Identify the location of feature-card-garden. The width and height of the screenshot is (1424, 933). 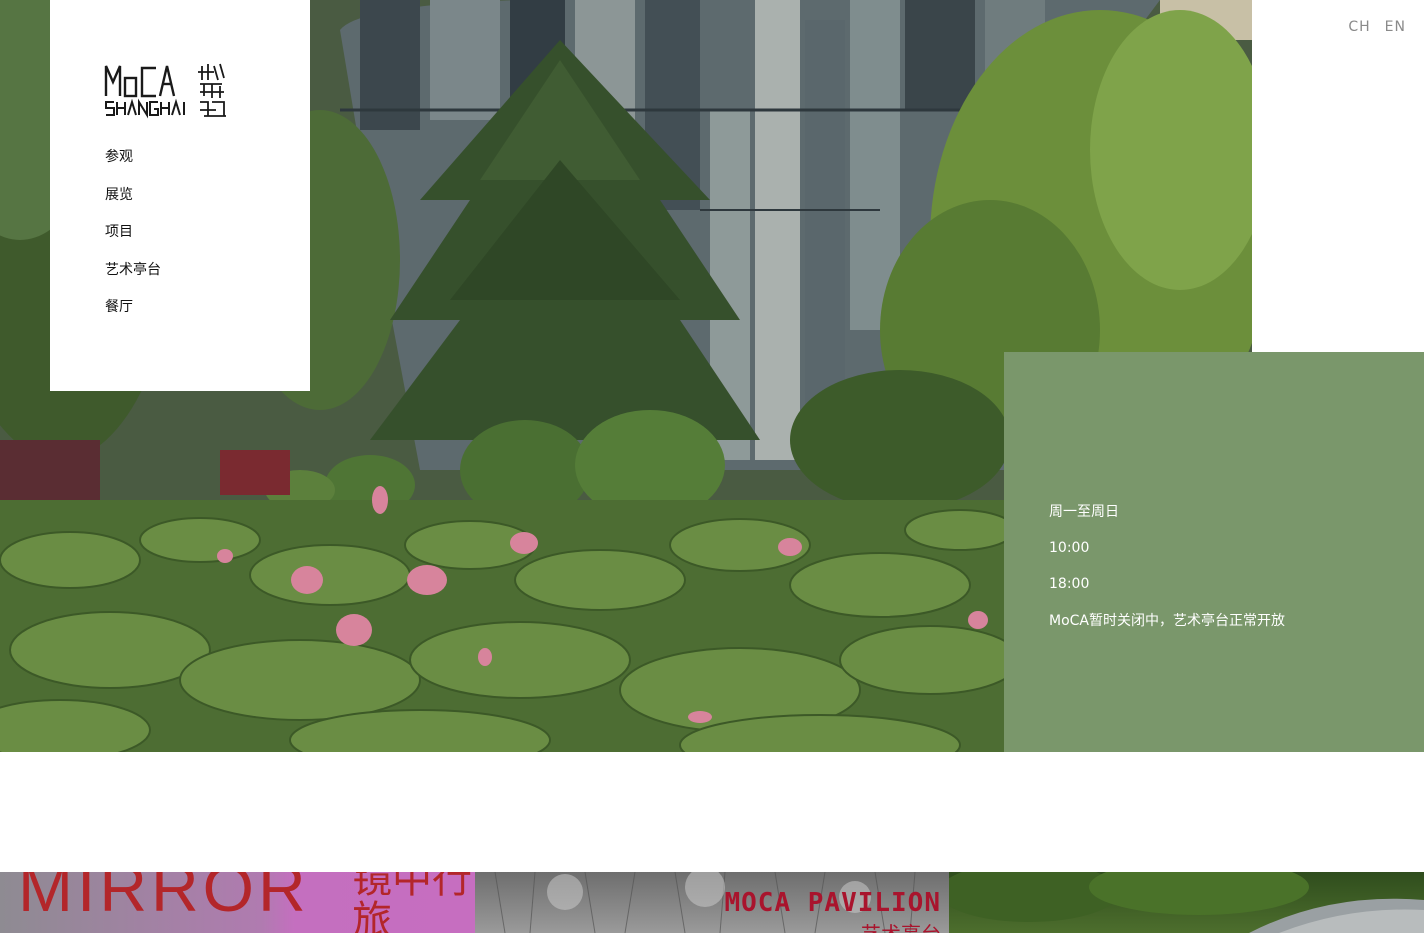
(1186, 902).